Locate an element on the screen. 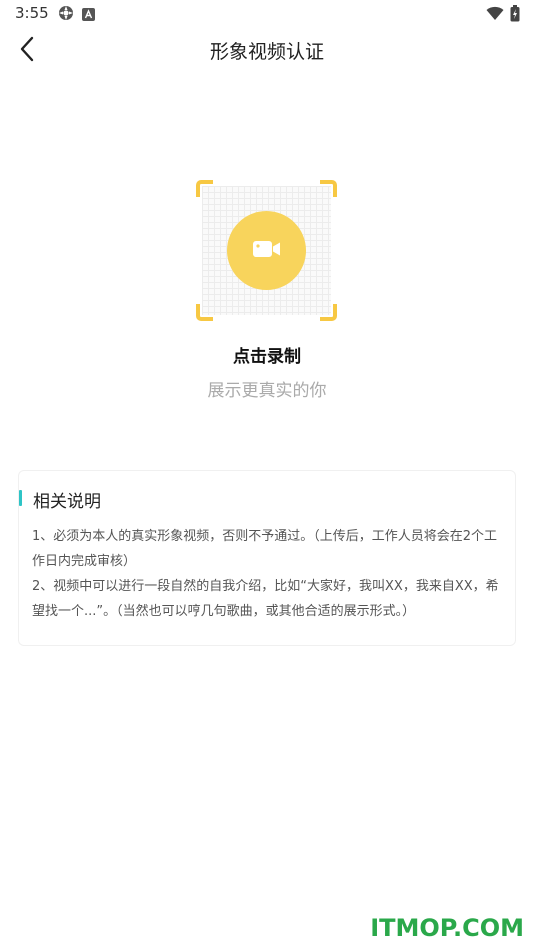  page-title: 形象视频认证 is located at coordinates (266, 52).